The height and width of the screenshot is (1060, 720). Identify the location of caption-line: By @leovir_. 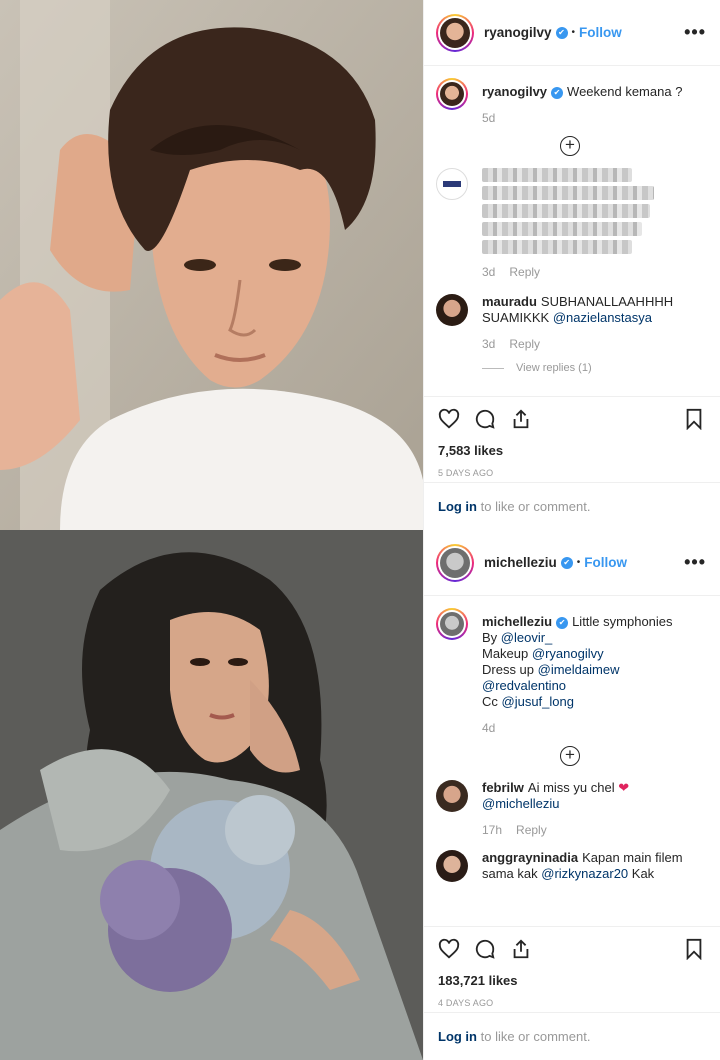
(517, 637).